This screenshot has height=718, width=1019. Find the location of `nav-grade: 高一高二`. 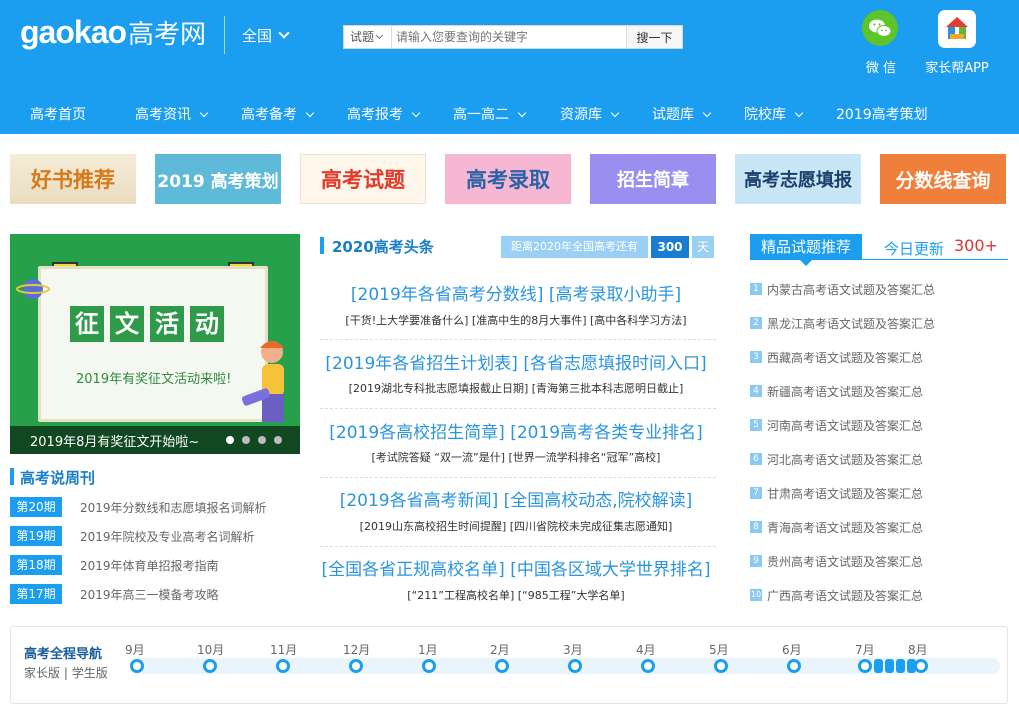

nav-grade: 高一高二 is located at coordinates (490, 114).